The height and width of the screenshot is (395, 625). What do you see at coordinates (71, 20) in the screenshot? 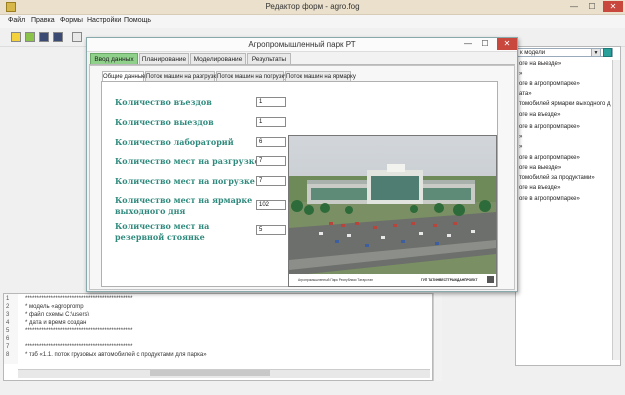
I see `menu-forms: Формы` at bounding box center [71, 20].